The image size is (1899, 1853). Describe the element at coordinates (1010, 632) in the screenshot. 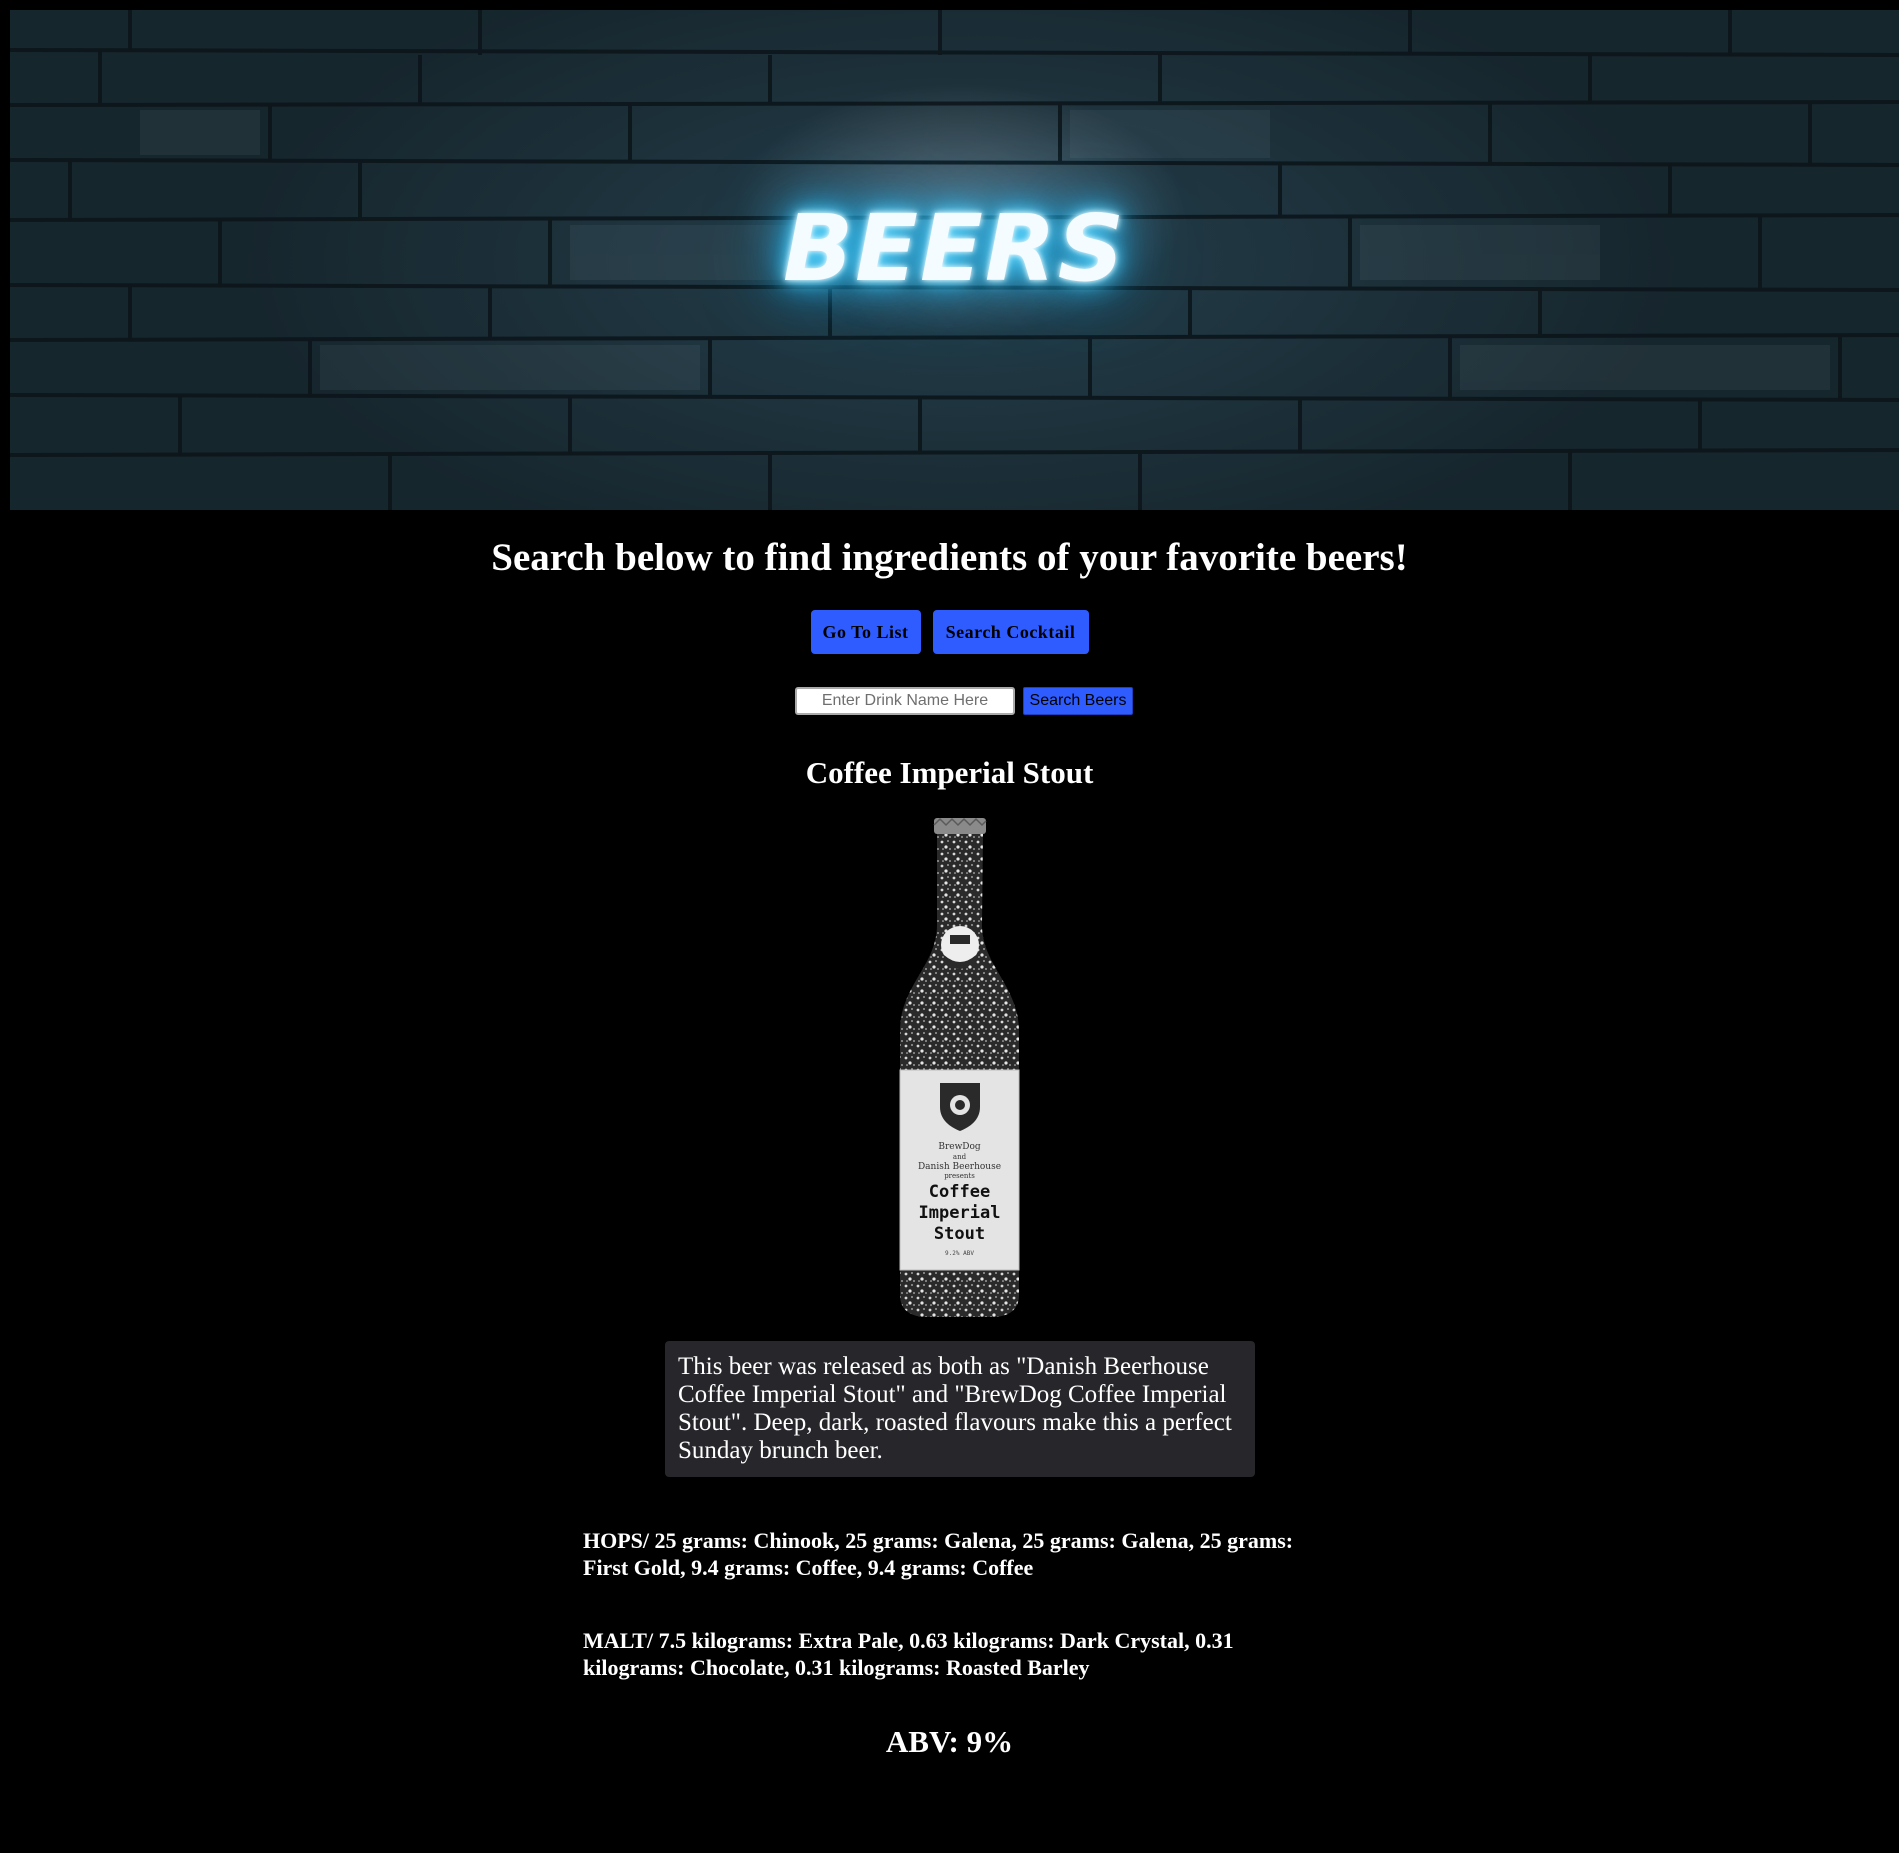

I see `search-cocktail-button: Search Cocktail` at that location.